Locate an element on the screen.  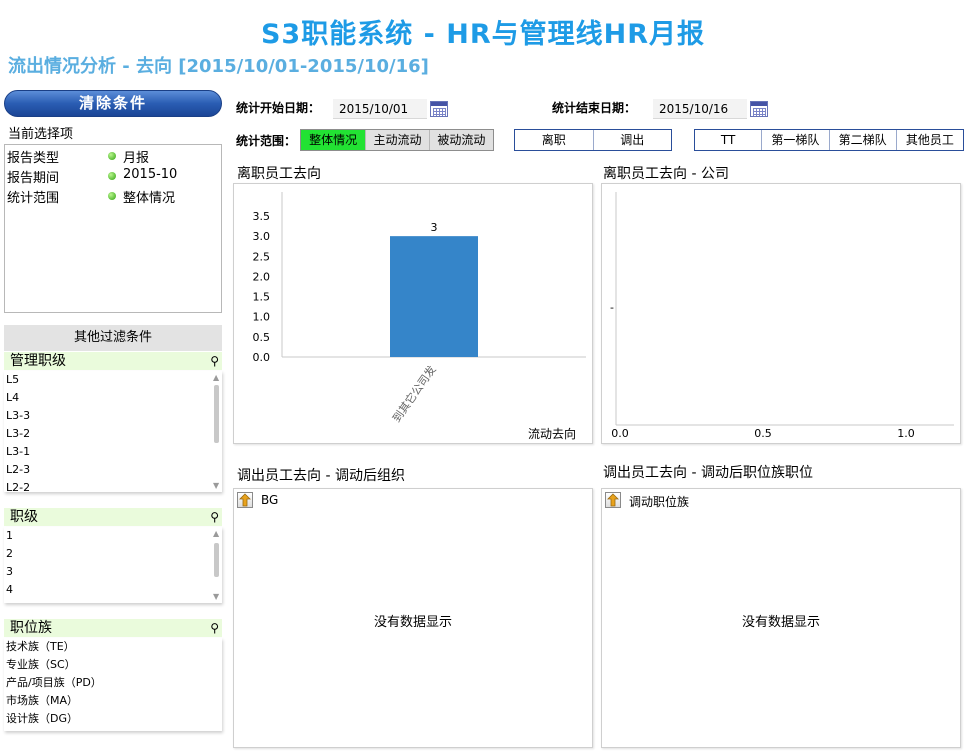
selection-key: 统计范围 is located at coordinates (33, 198).